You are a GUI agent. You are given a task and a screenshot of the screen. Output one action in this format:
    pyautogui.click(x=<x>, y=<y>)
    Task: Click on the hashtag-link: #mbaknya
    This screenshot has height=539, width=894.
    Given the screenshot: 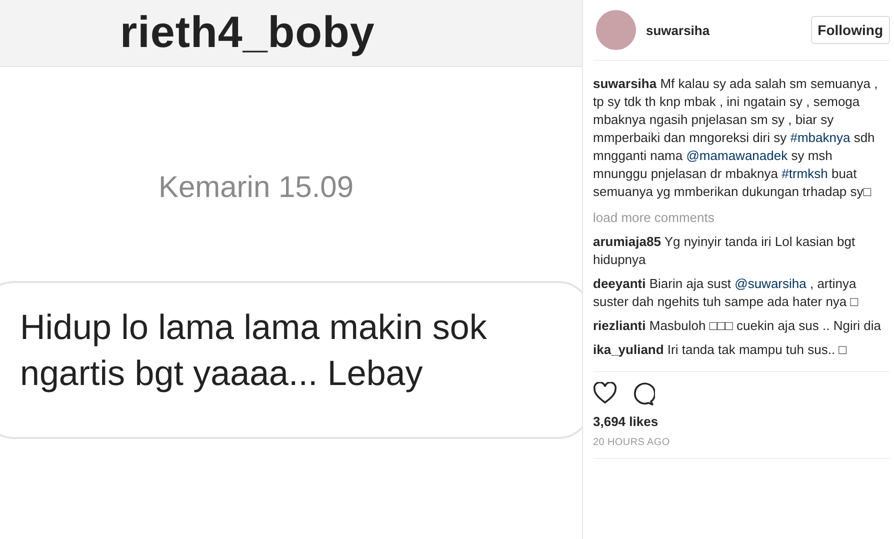 What is the action you would take?
    pyautogui.click(x=820, y=137)
    